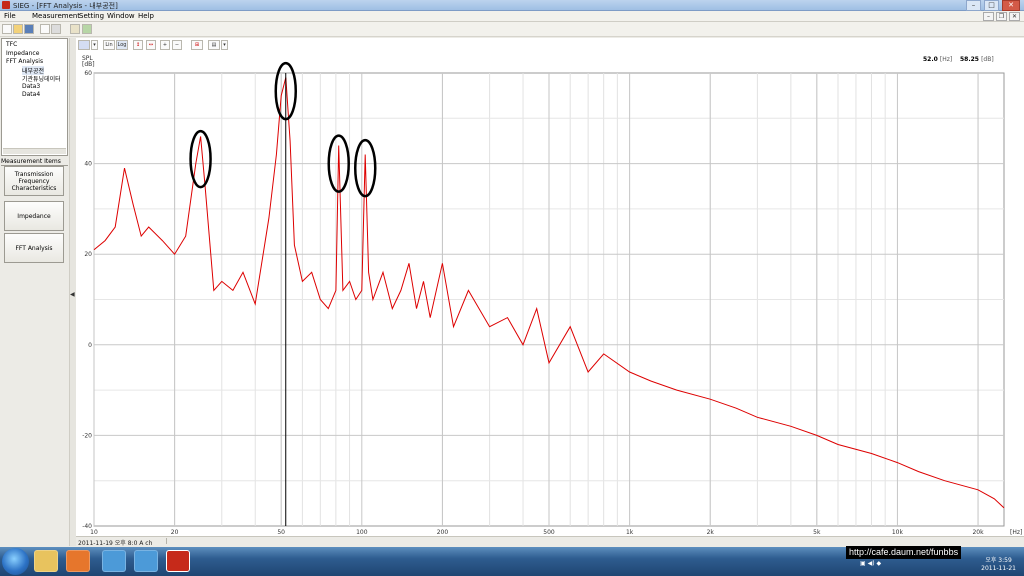 The image size is (1024, 576). Describe the element at coordinates (549, 532) in the screenshot. I see `x-tick-label: 500` at that location.